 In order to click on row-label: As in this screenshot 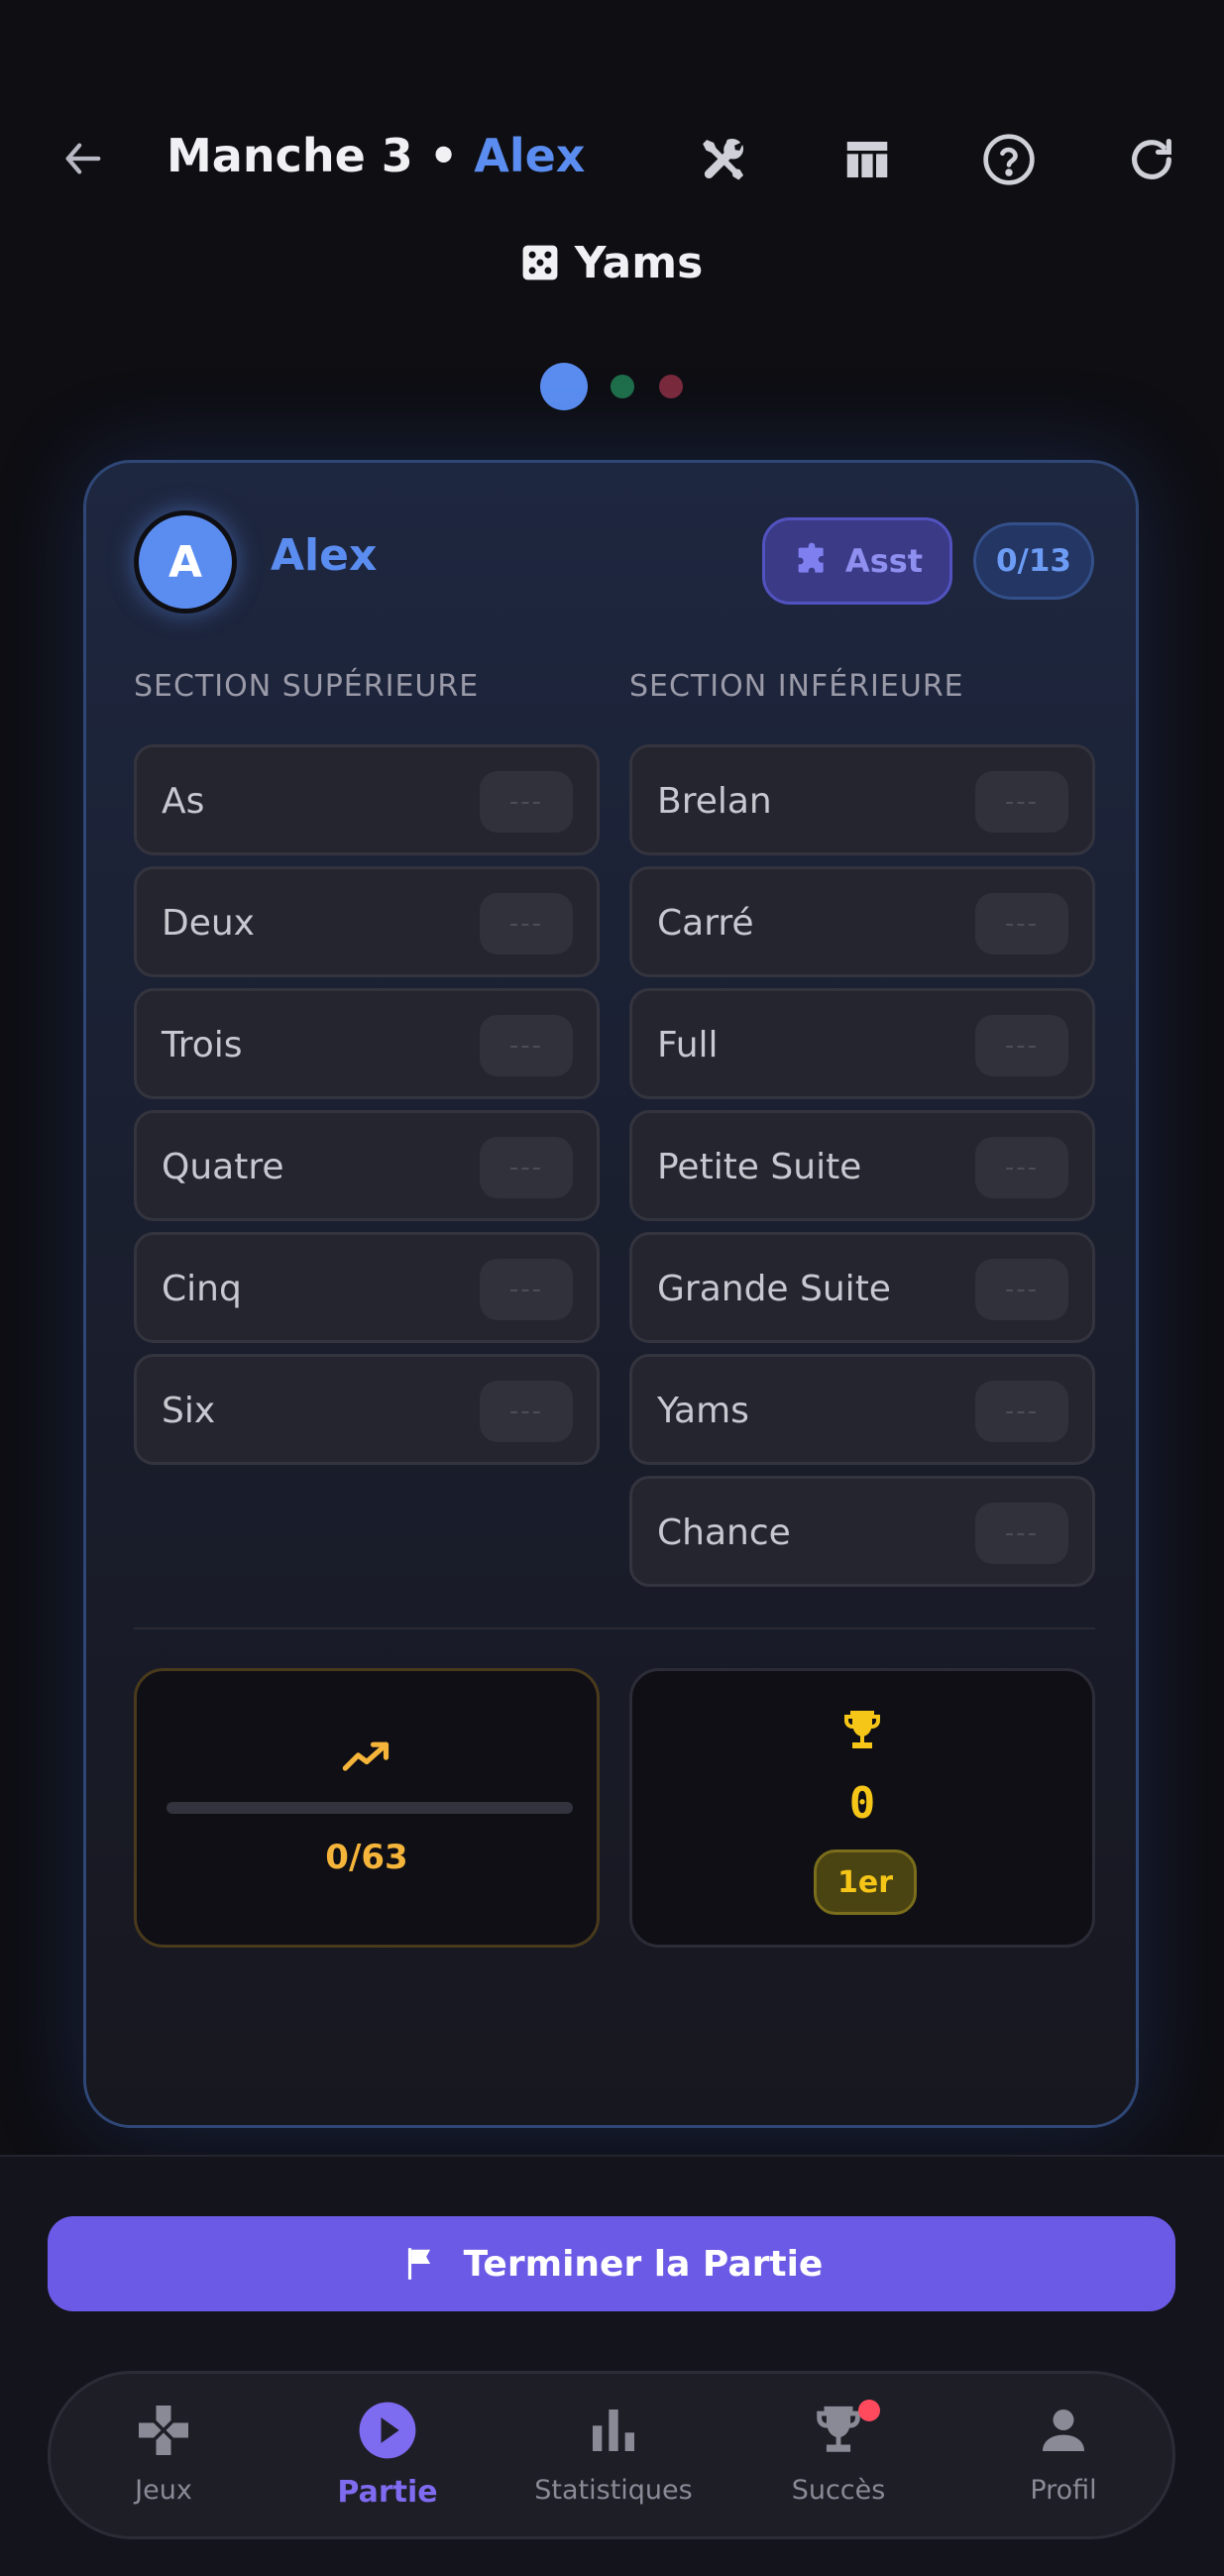, I will do `click(183, 801)`.